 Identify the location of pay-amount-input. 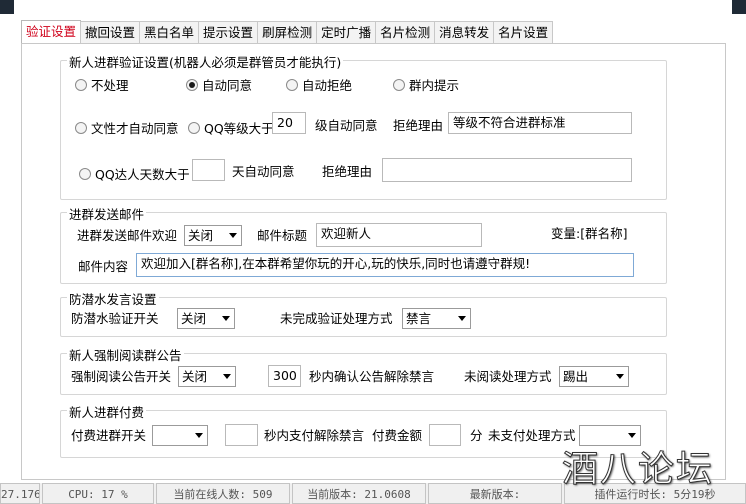
(445, 435).